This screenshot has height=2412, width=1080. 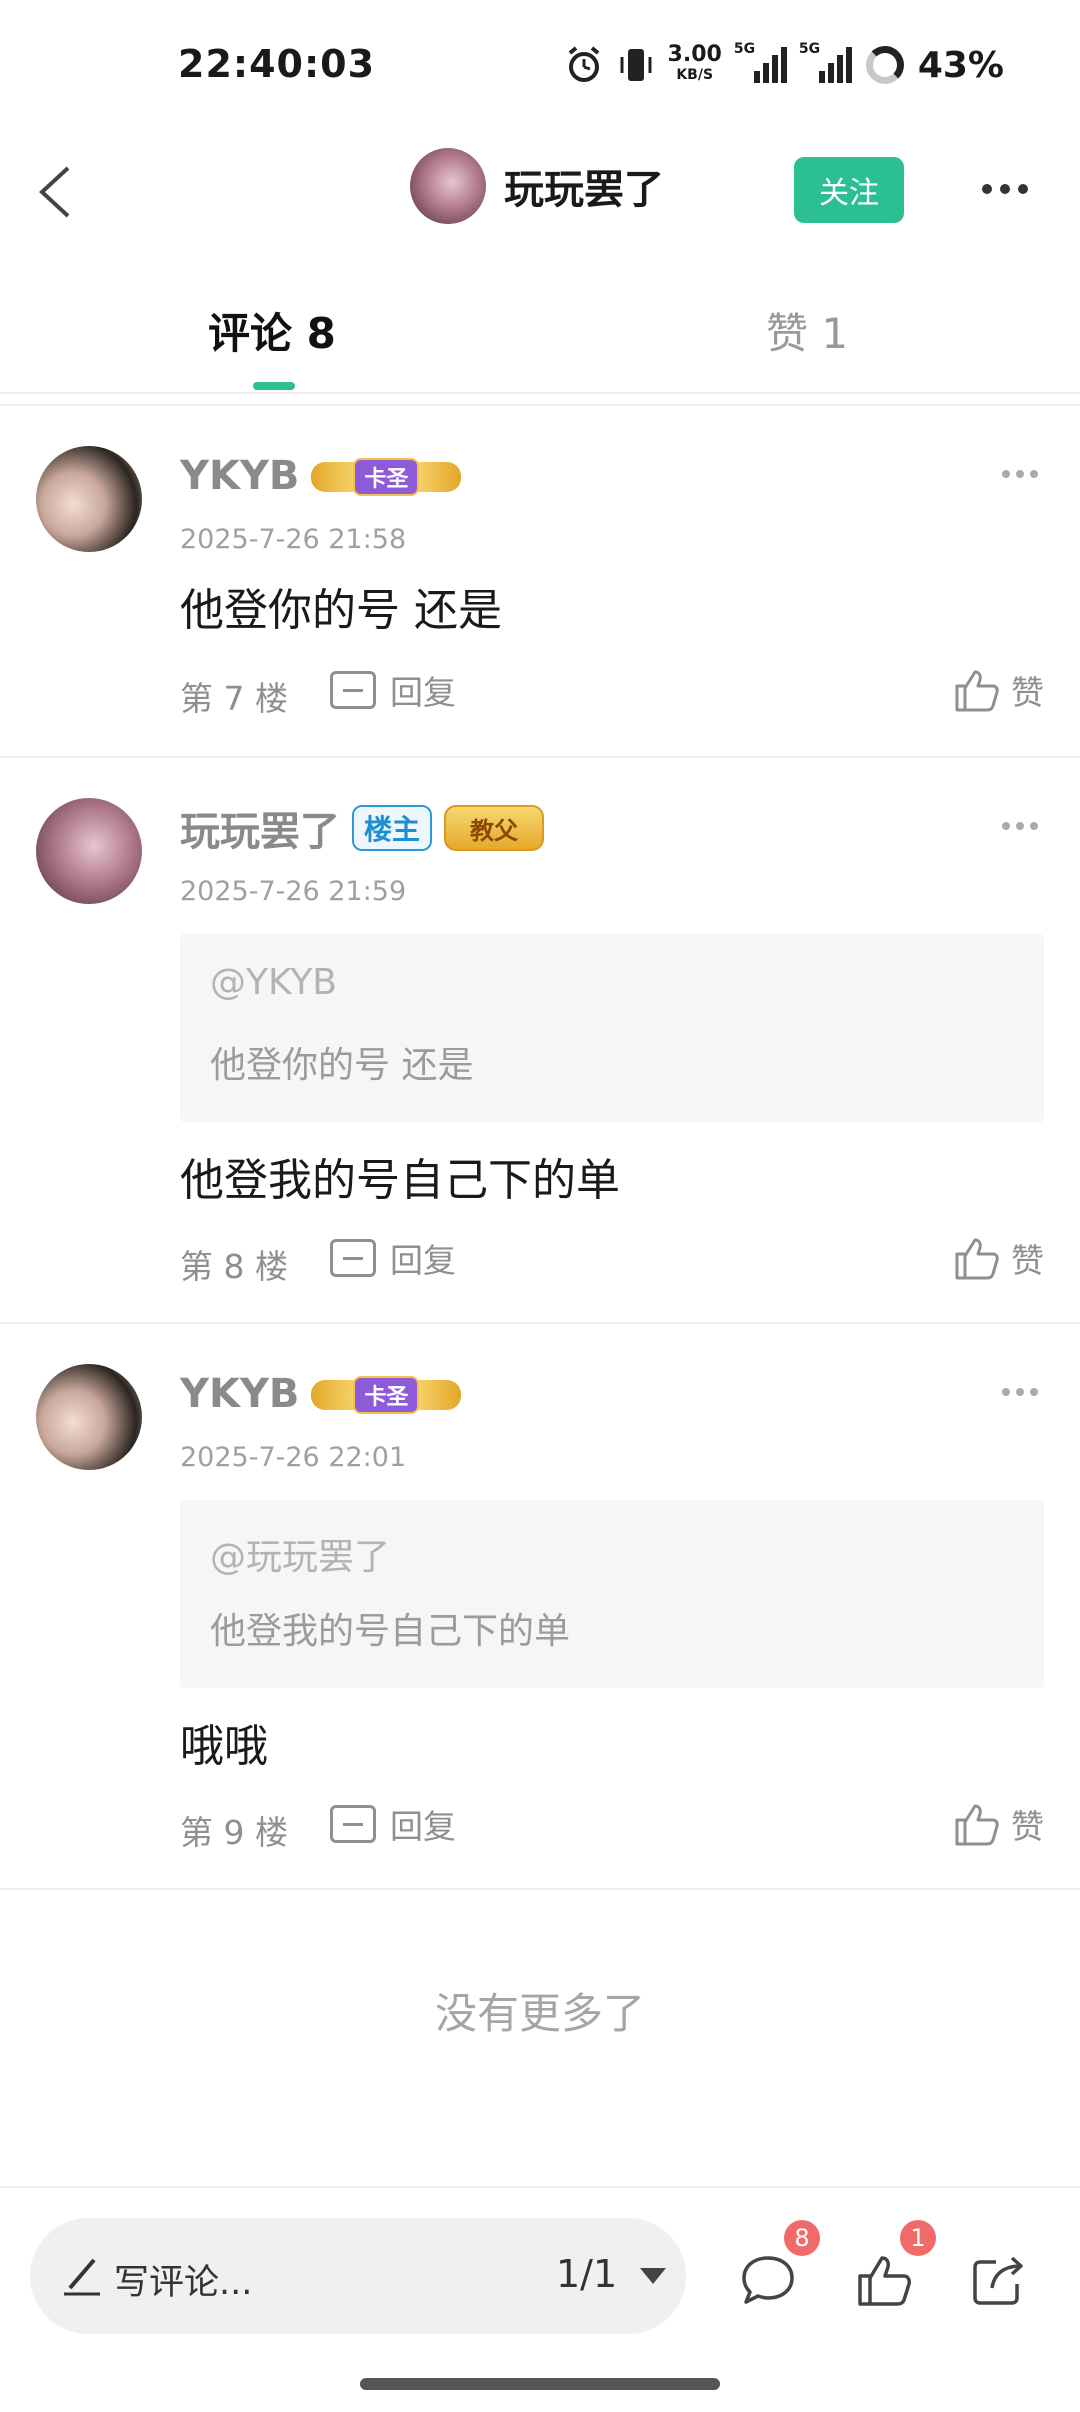 What do you see at coordinates (234, 698) in the screenshot?
I see `floor-number: 第 7 楼` at bounding box center [234, 698].